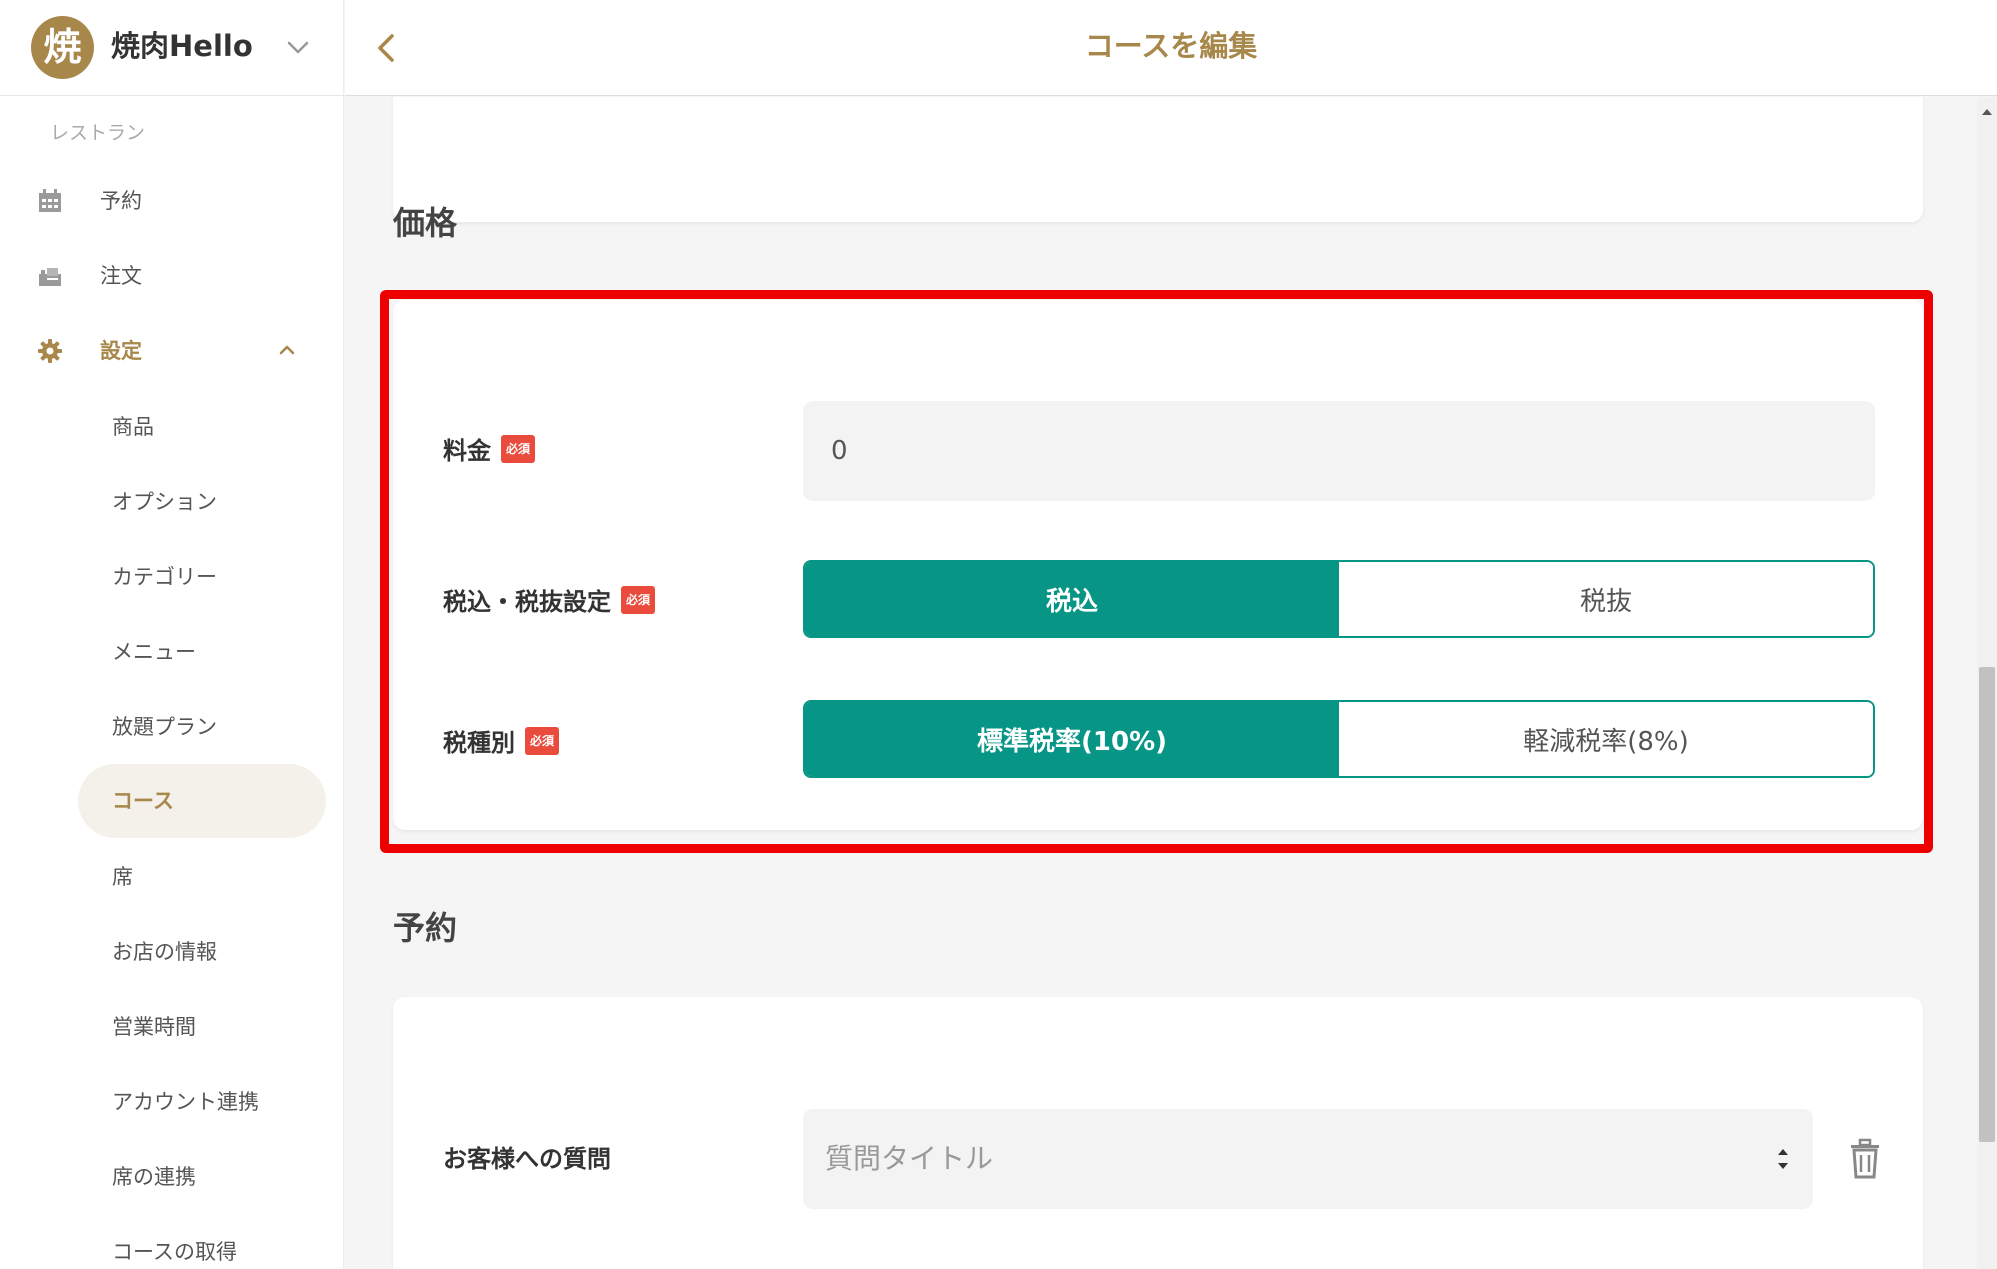 This screenshot has width=1997, height=1269. I want to click on restaurant-logo: 焼, so click(62, 47).